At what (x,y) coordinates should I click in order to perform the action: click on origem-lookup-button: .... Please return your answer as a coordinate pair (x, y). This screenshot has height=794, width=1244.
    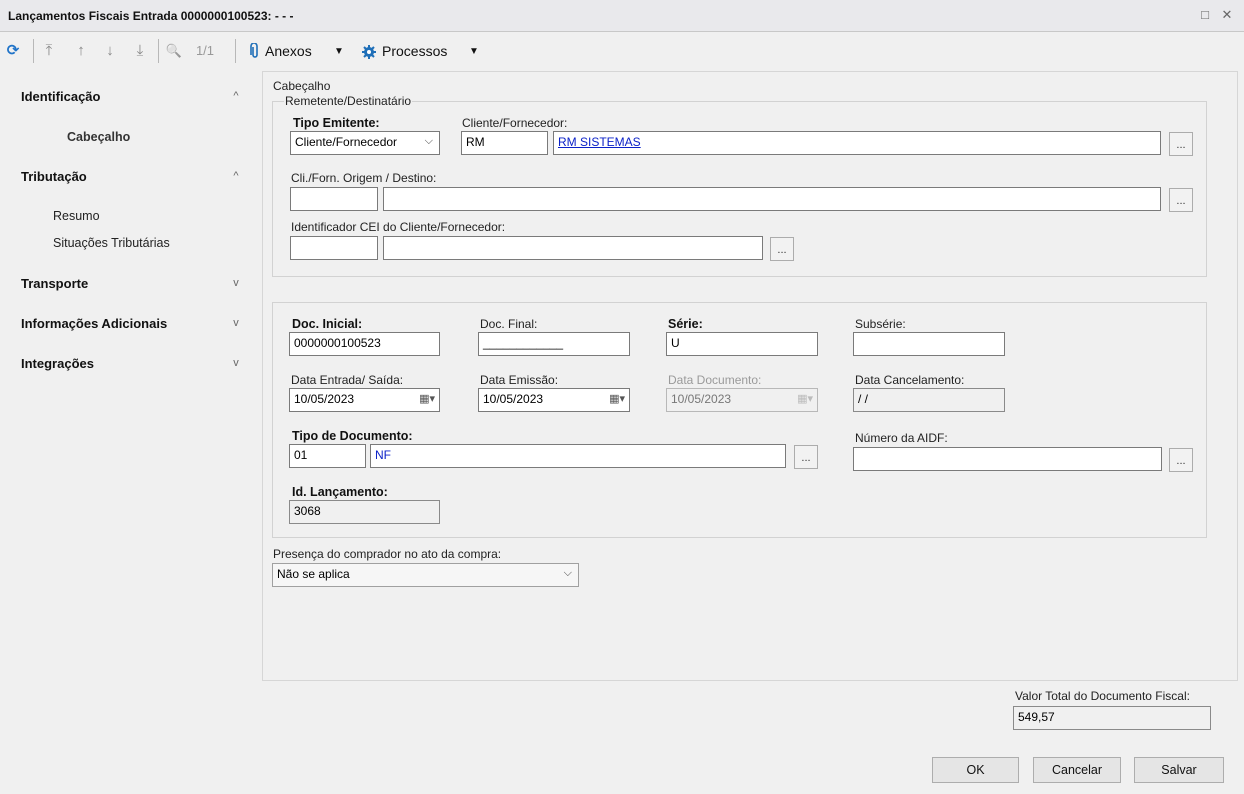
    Looking at the image, I should click on (1181, 200).